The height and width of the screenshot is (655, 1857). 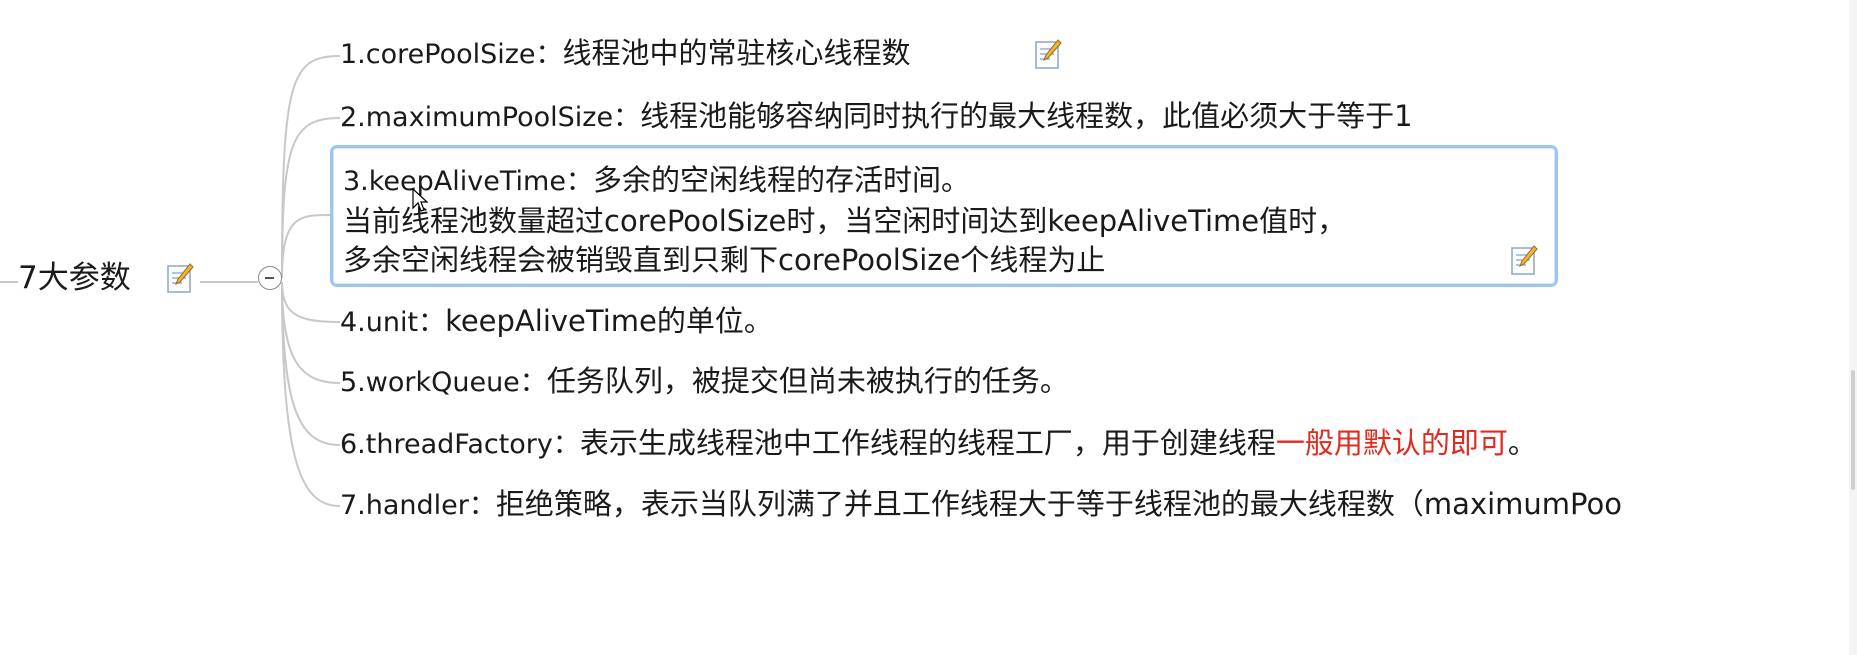 I want to click on topic-key: 7.handler：, so click(x=418, y=505).